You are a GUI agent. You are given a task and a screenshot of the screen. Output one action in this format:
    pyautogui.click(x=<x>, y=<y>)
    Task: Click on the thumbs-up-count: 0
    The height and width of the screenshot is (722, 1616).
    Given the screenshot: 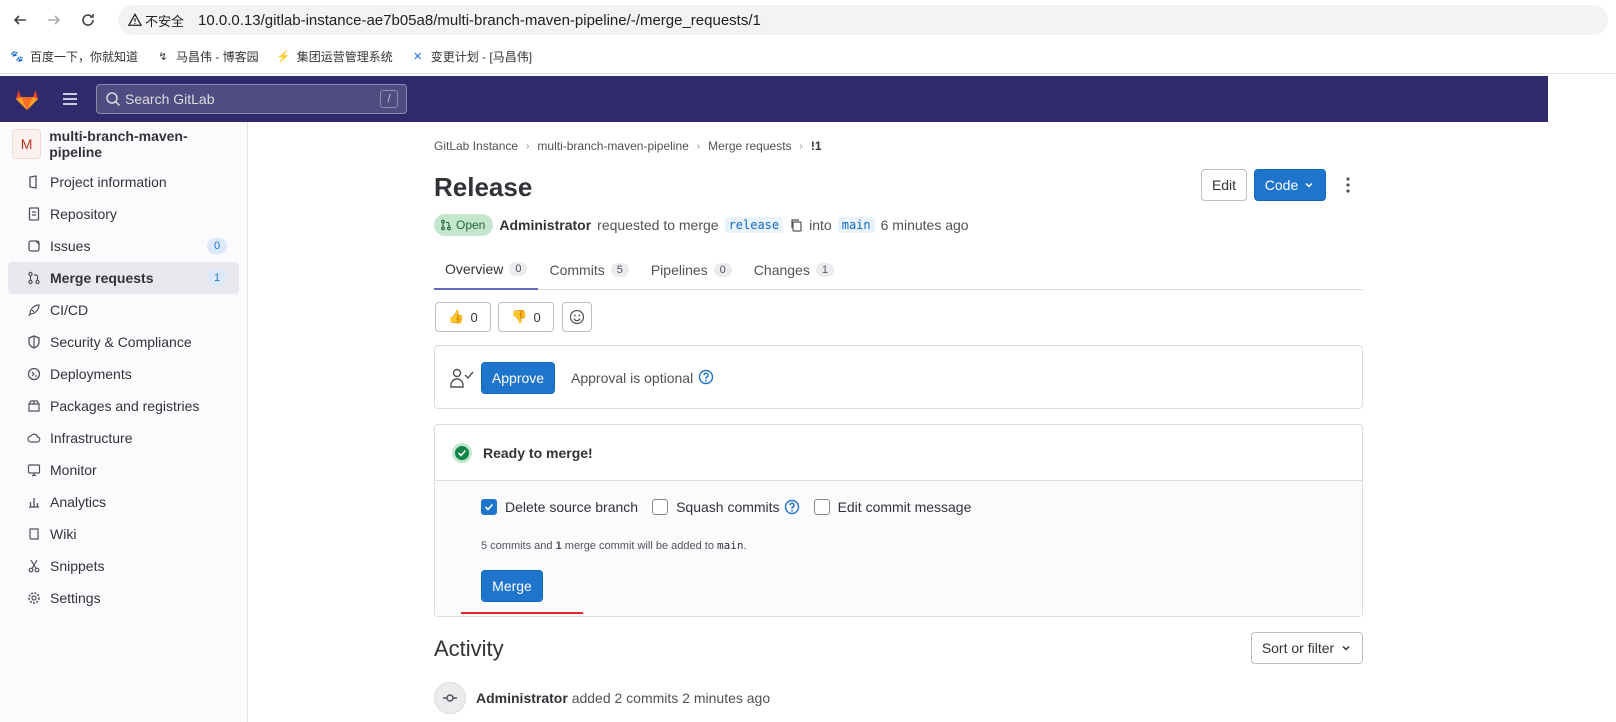 What is the action you would take?
    pyautogui.click(x=474, y=317)
    